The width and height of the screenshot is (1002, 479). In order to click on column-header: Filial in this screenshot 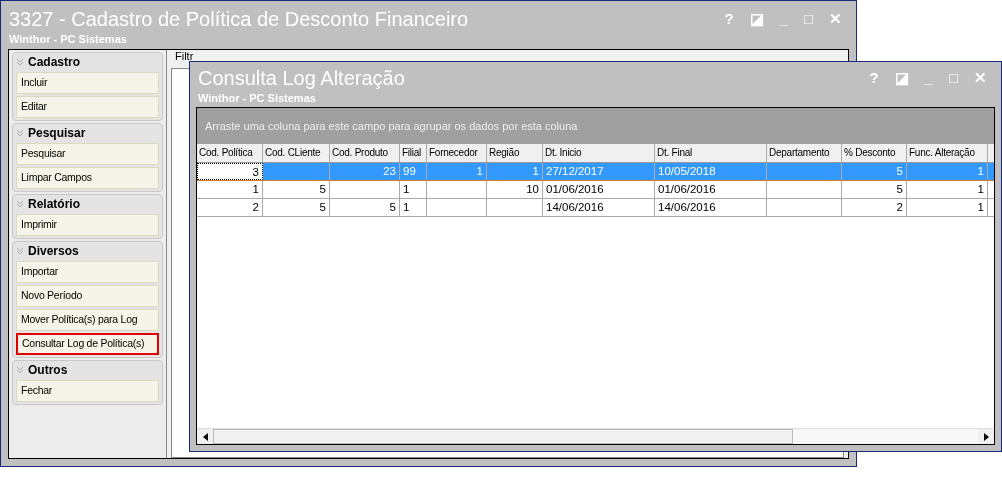, I will do `click(413, 153)`.